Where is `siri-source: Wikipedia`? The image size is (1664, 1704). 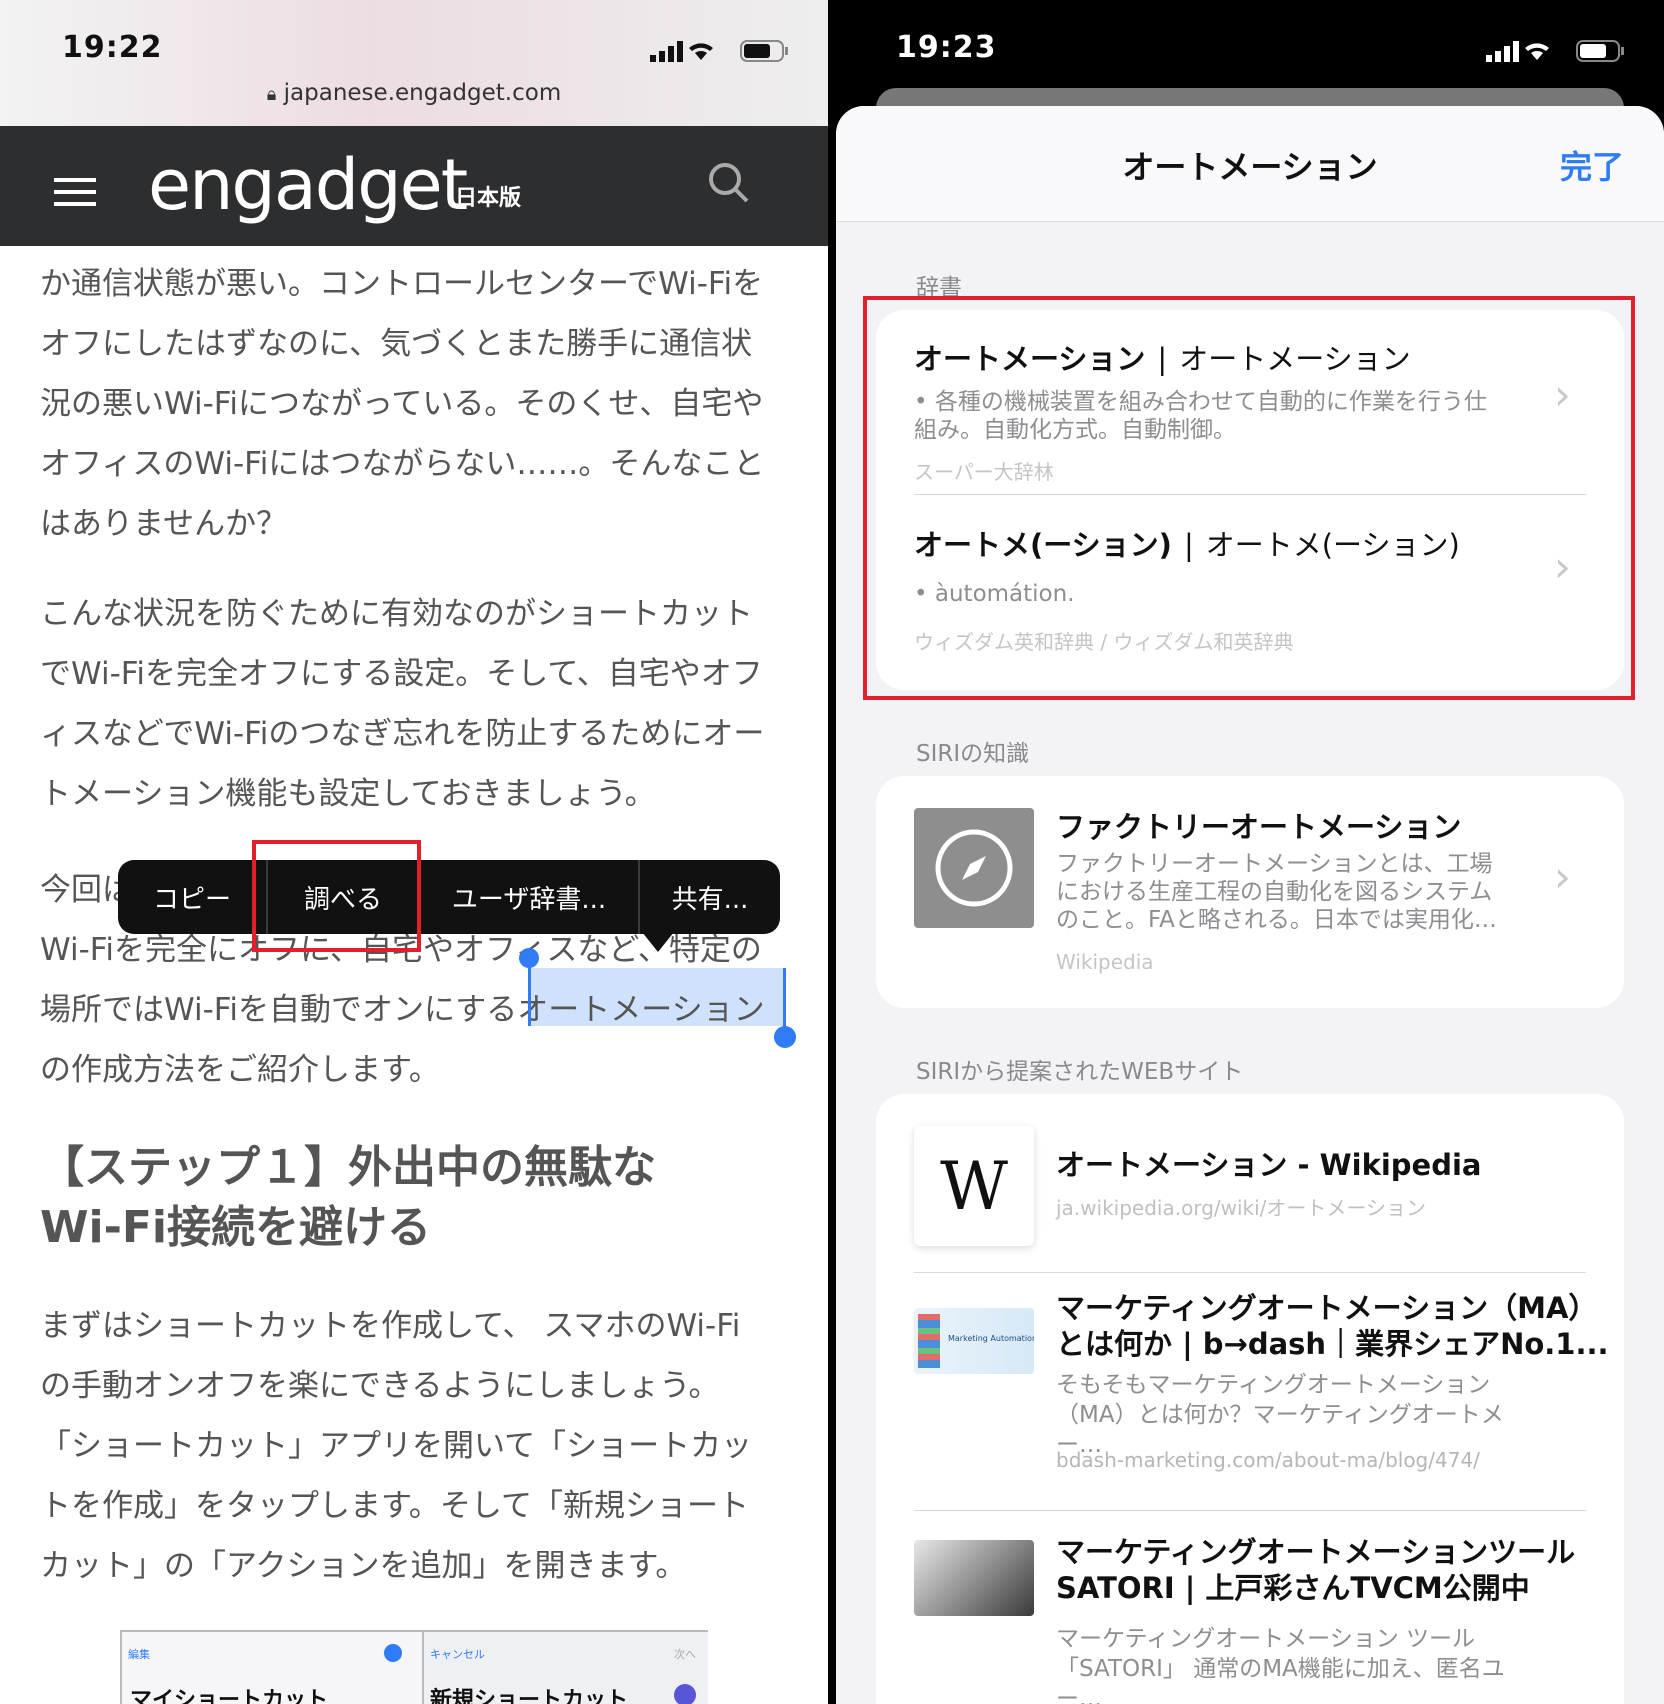
siri-source: Wikipedia is located at coordinates (1105, 962).